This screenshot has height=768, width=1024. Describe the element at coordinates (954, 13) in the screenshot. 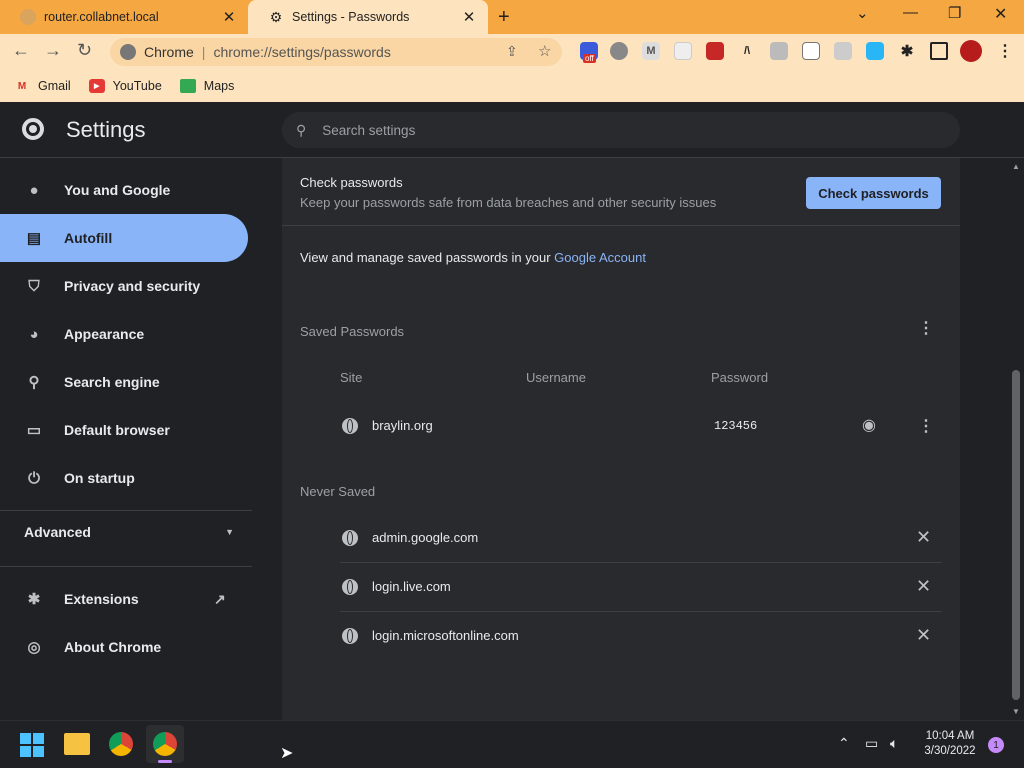

I see `restore-button: ❐` at that location.